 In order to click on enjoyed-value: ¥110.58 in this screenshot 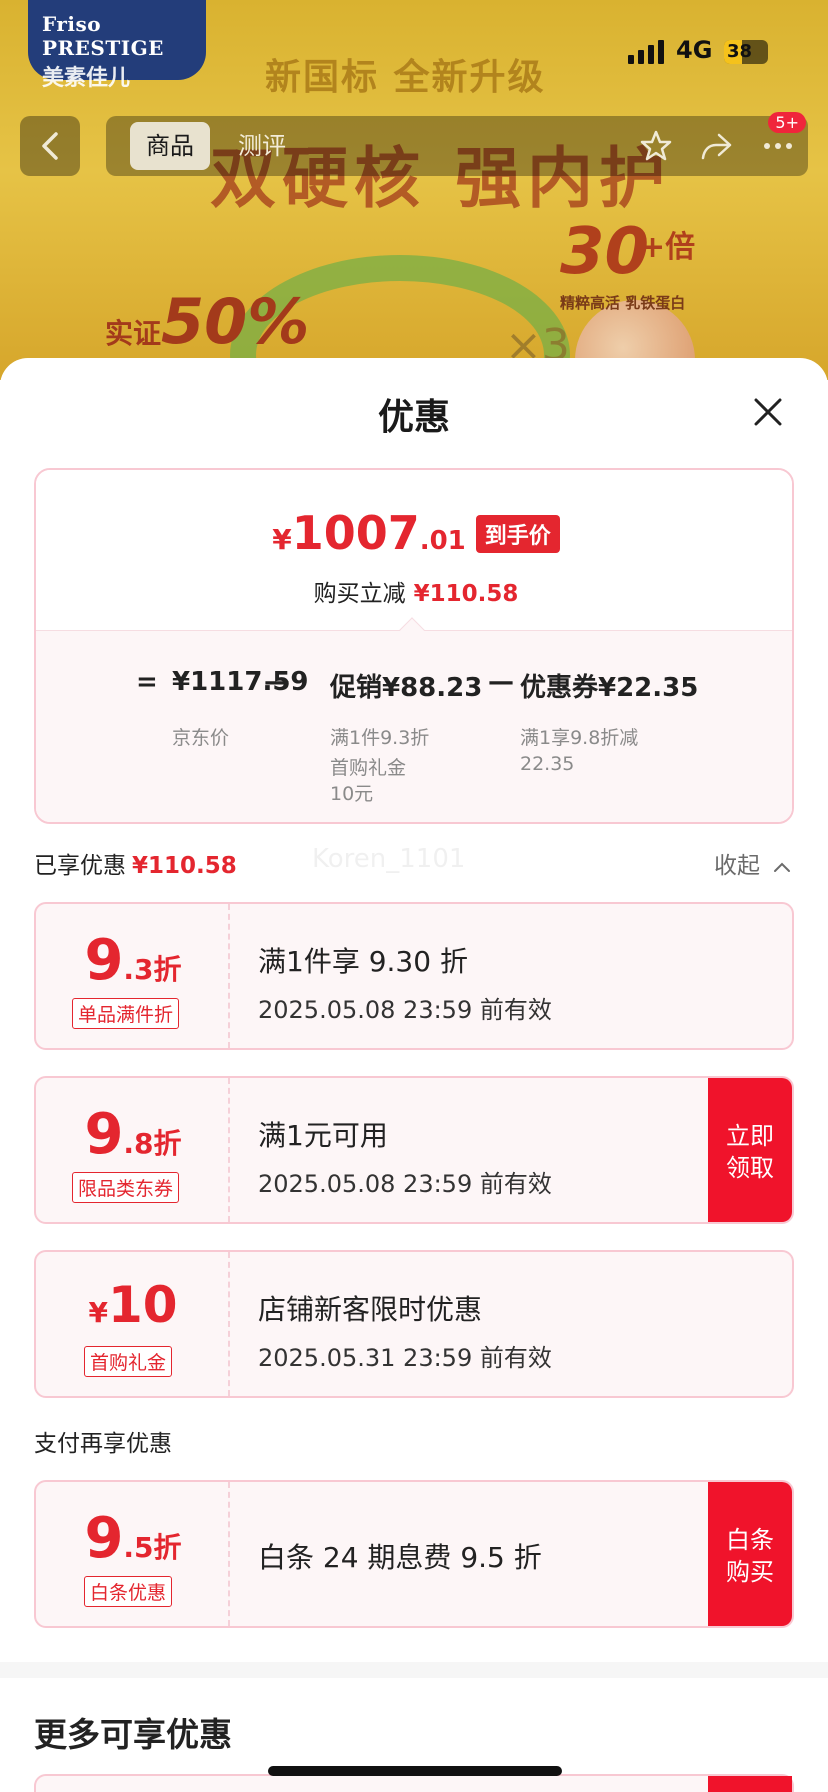, I will do `click(184, 866)`.